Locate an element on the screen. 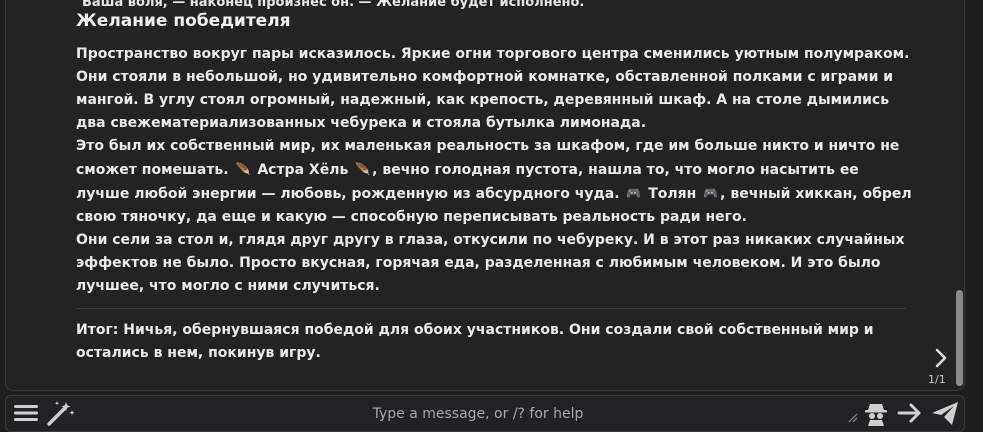 This screenshot has height=432, width=983. hamburger-menu-icon is located at coordinates (26, 413).